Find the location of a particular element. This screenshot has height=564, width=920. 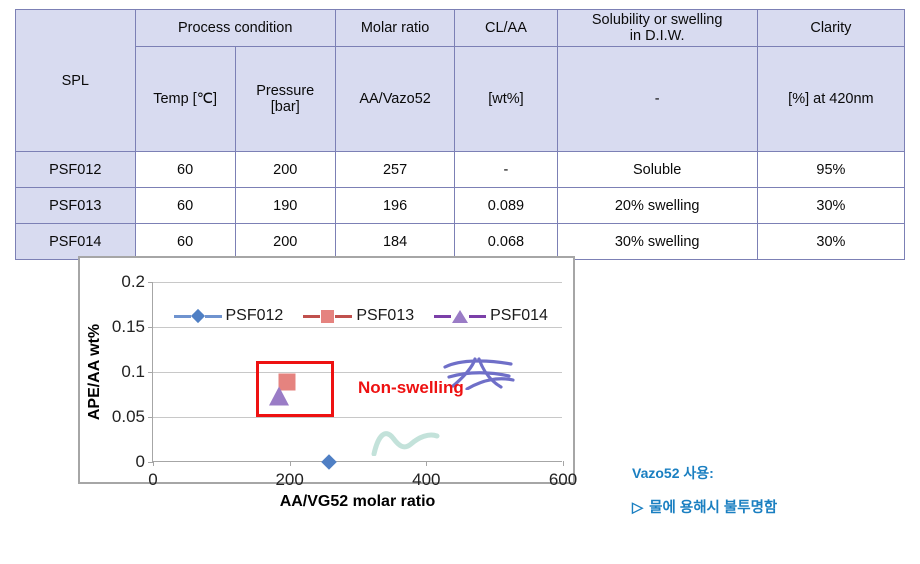

cell-molar-ratio: 257 is located at coordinates (395, 170).